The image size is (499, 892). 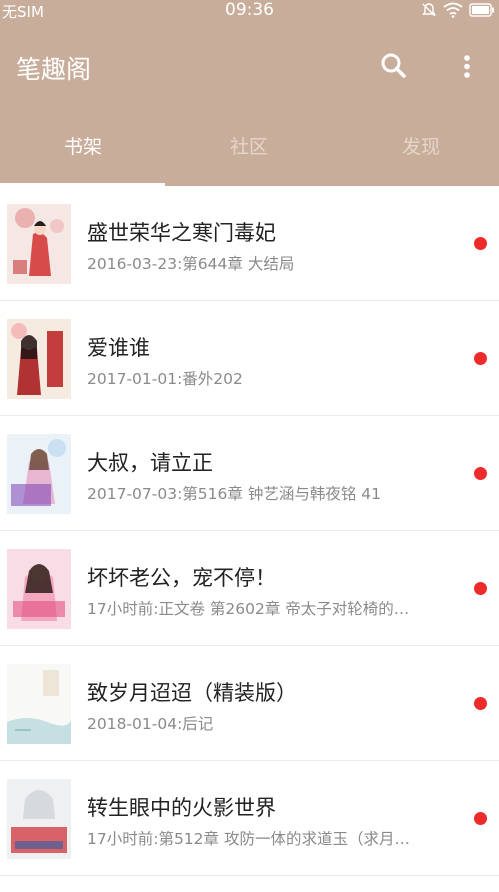 What do you see at coordinates (249, 68) in the screenshot?
I see `app-bar: 笔趣阁` at bounding box center [249, 68].